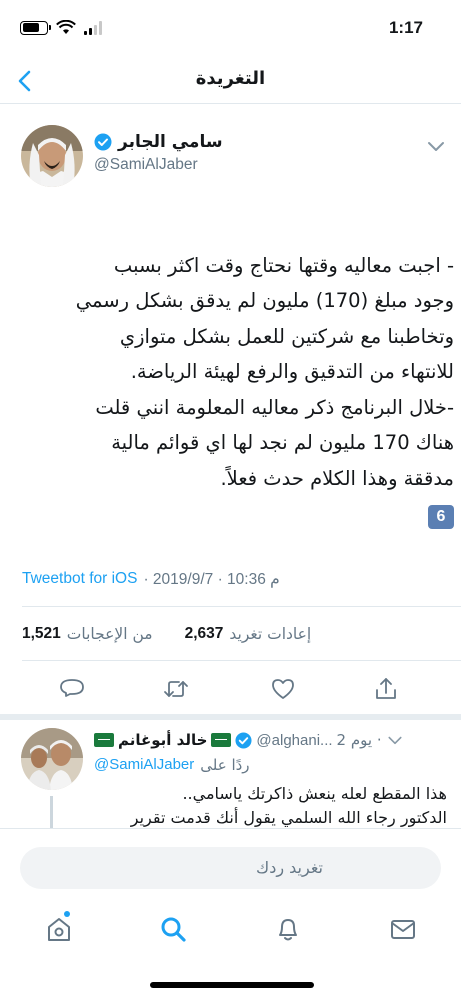  I want to click on reply-to-label: ردًا على, so click(225, 765).